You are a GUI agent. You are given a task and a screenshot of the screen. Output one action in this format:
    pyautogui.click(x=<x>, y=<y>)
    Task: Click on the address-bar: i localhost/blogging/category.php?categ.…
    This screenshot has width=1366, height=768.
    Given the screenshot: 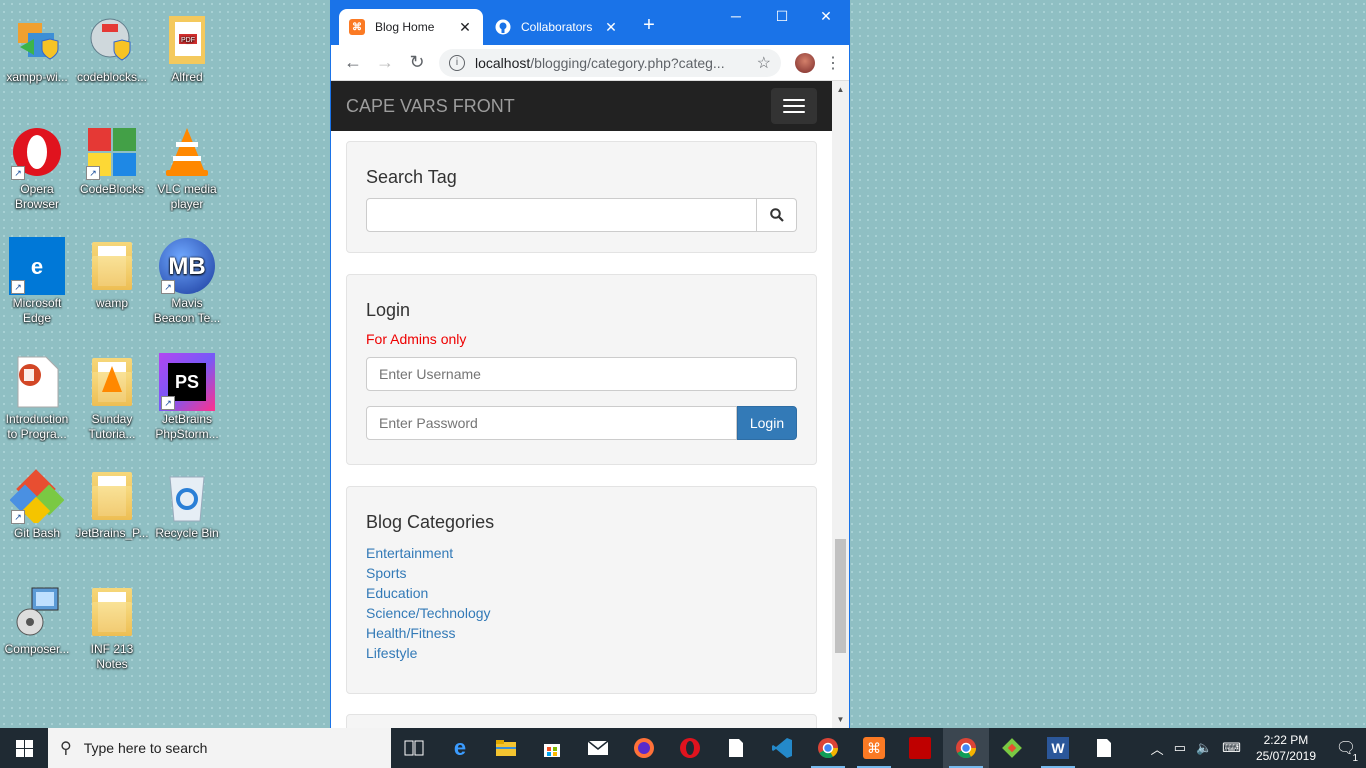 What is the action you would take?
    pyautogui.click(x=610, y=62)
    